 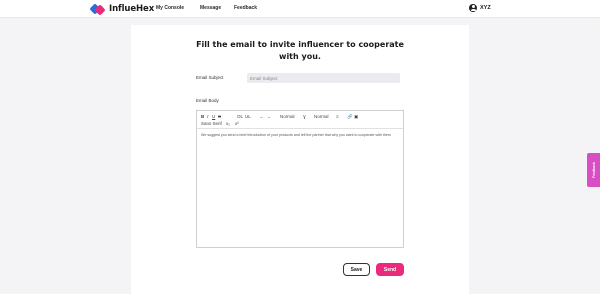 What do you see at coordinates (213, 117) in the screenshot?
I see `underline-button: U` at bounding box center [213, 117].